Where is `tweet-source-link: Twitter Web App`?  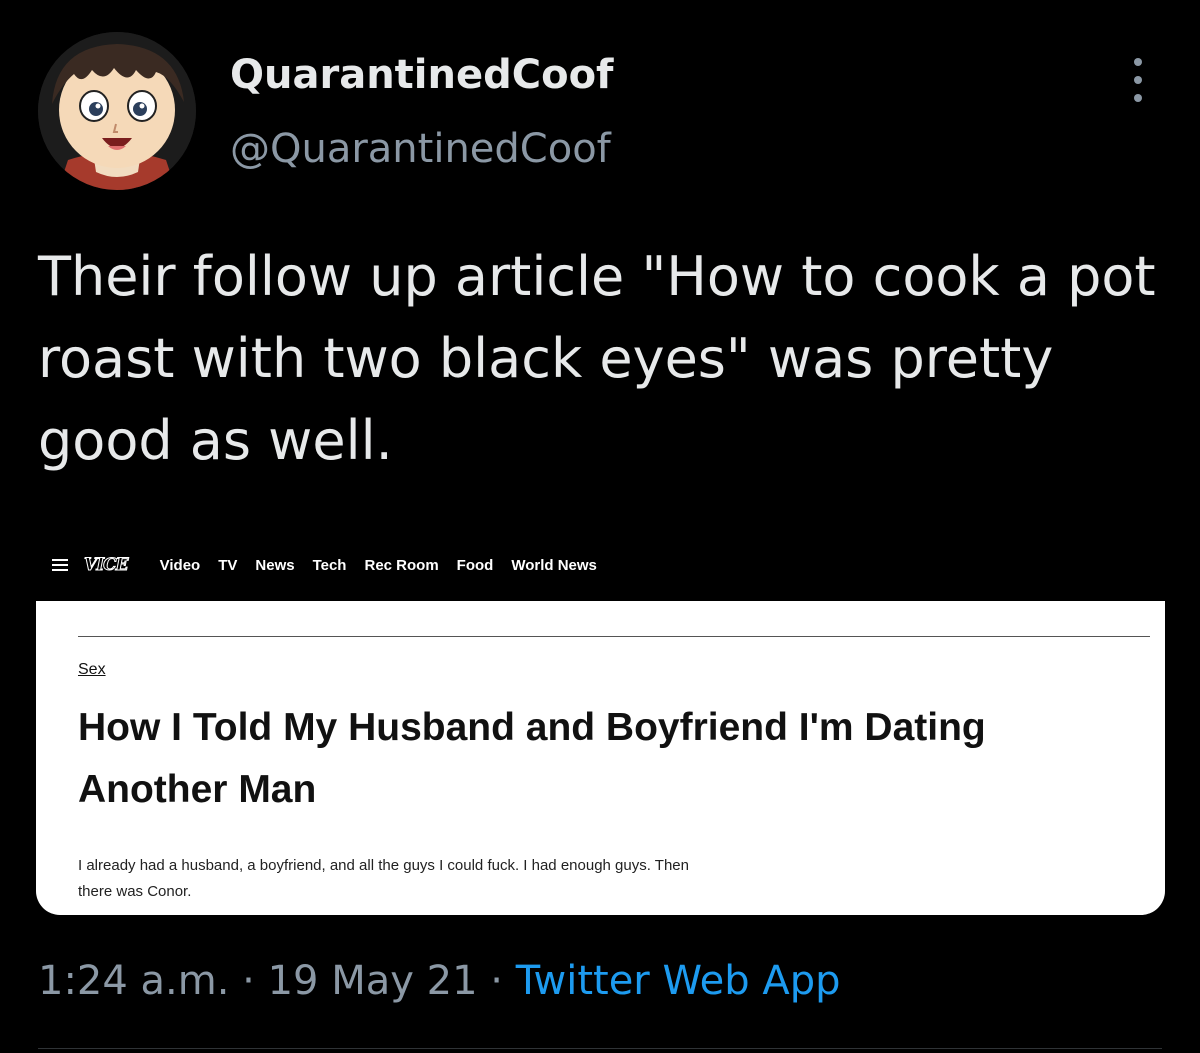 tweet-source-link: Twitter Web App is located at coordinates (678, 981).